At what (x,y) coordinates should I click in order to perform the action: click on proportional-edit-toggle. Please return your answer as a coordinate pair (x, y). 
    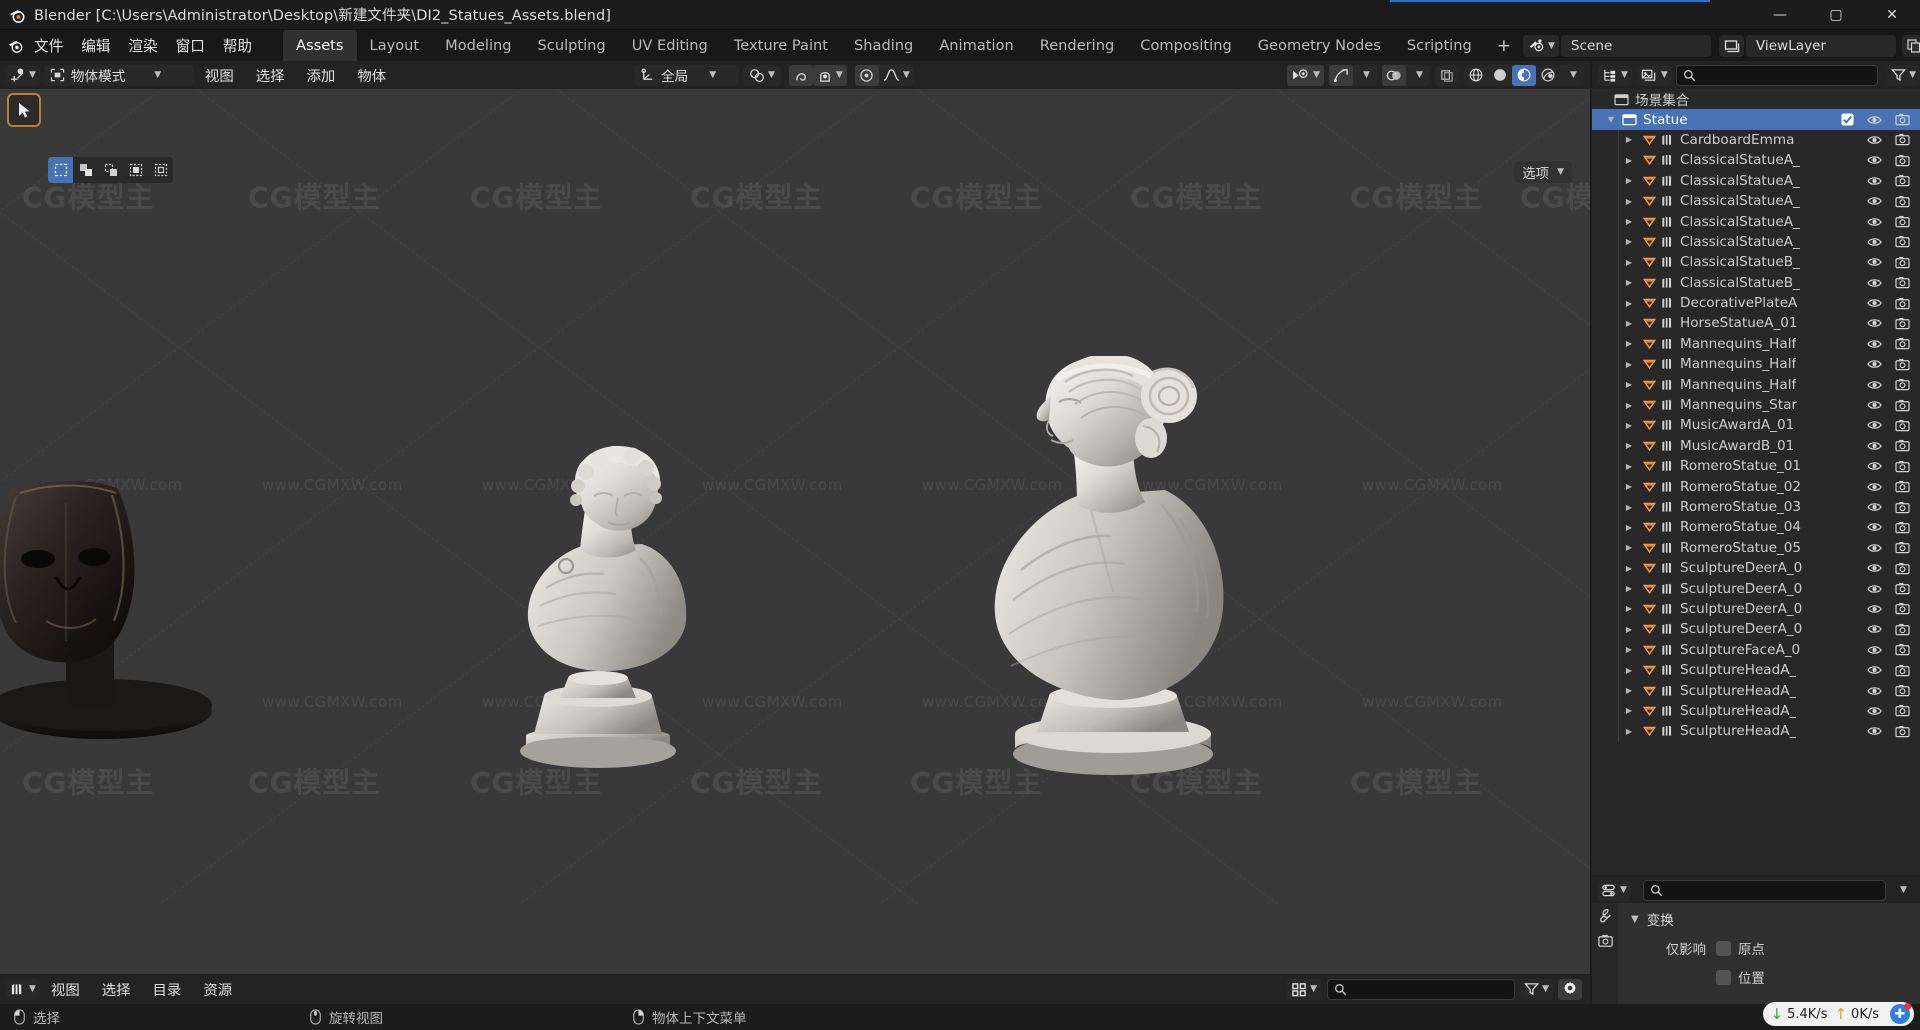
    Looking at the image, I should click on (866, 75).